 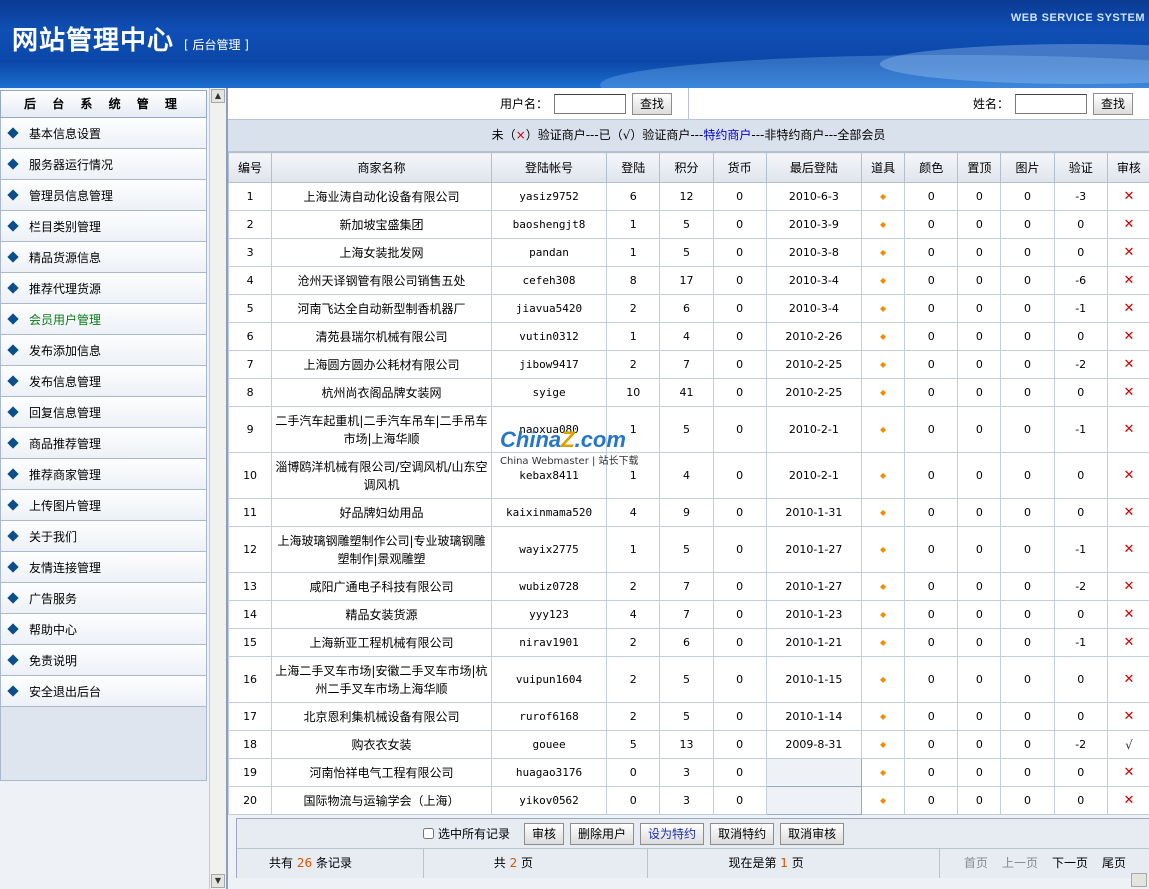 I want to click on sidebar-item: 帮助中心, so click(x=103, y=629).